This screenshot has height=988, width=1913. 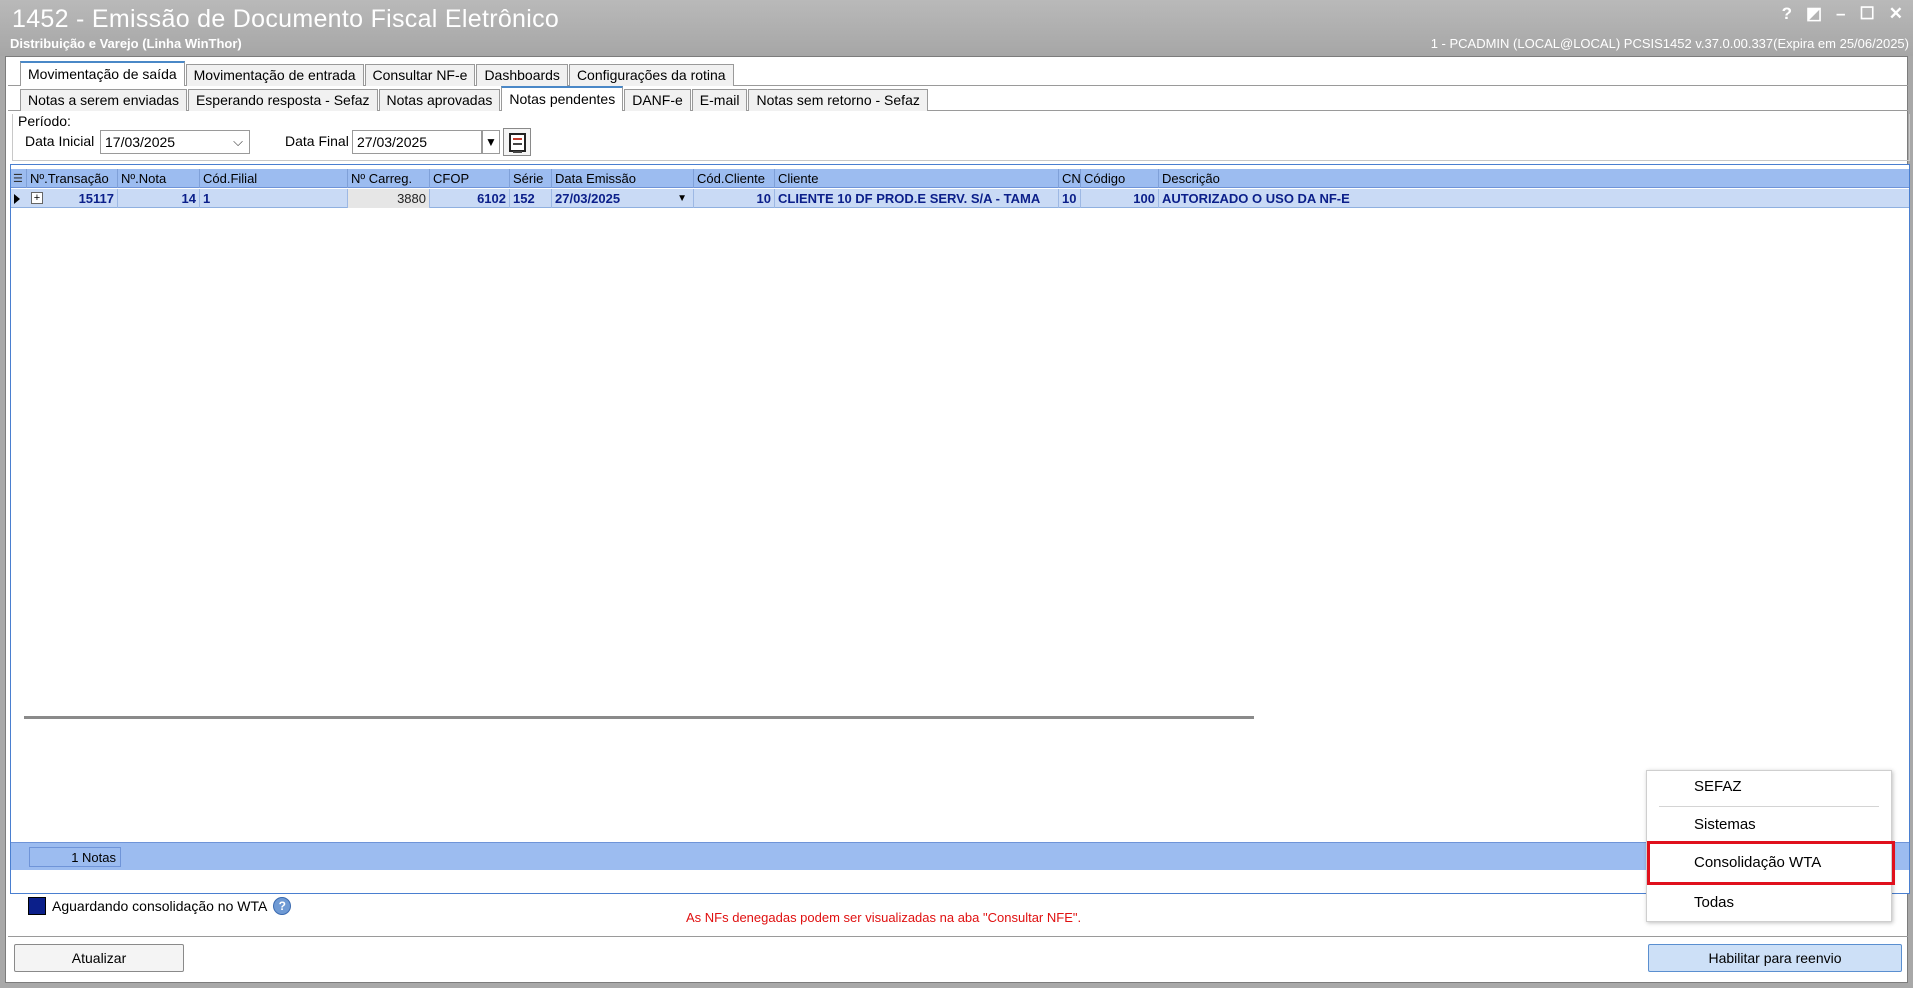 What do you see at coordinates (1105, 178) in the screenshot?
I see `col-codigo-label: Código` at bounding box center [1105, 178].